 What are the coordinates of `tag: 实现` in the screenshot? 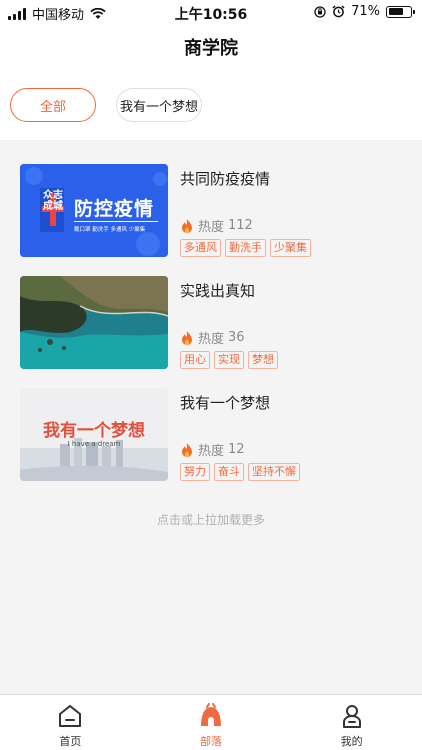 It's located at (229, 360).